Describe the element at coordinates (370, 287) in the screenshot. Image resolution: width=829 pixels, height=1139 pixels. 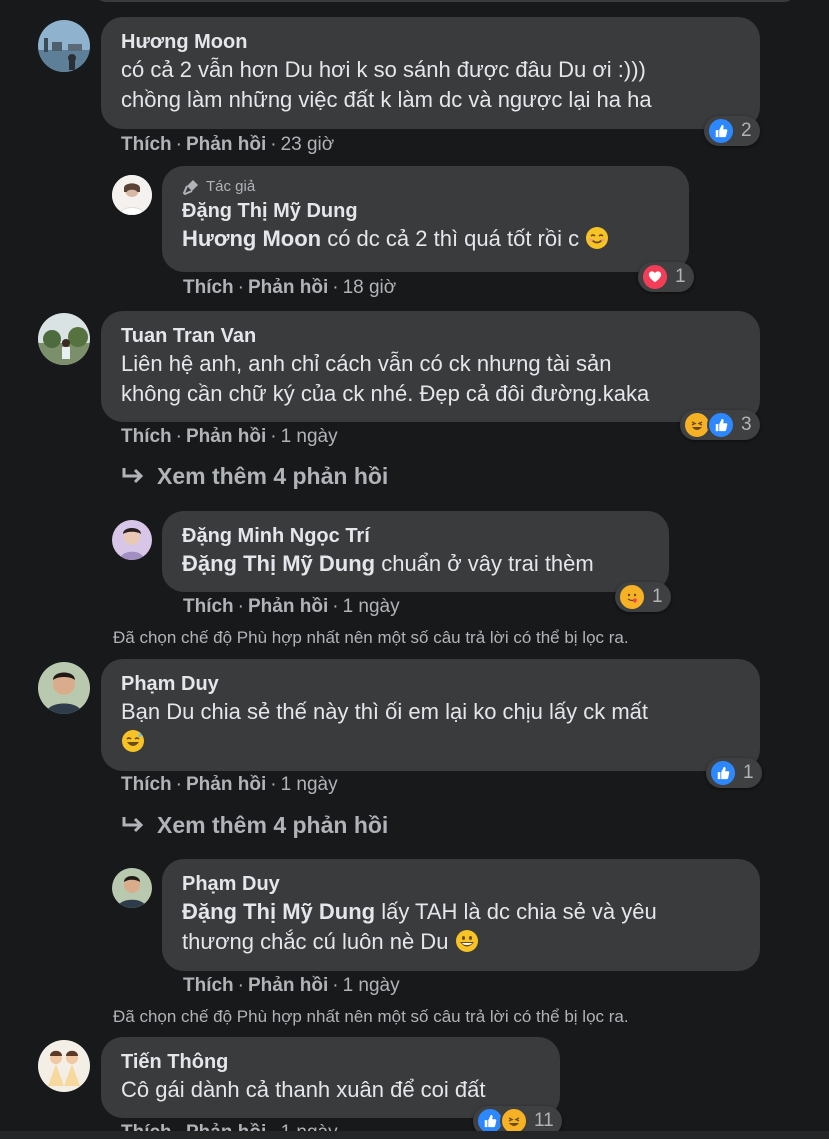
I see `comment-time: 18 giờ` at that location.